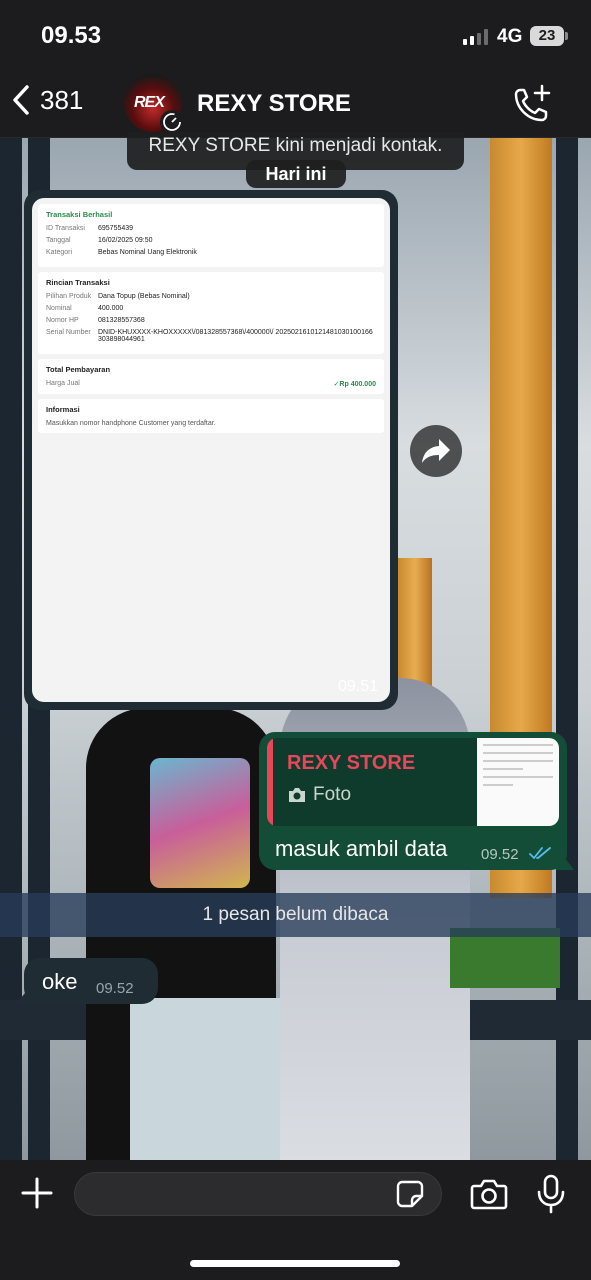 The width and height of the screenshot is (591, 1280). I want to click on receipt-info-title: Informasi, so click(63, 409).